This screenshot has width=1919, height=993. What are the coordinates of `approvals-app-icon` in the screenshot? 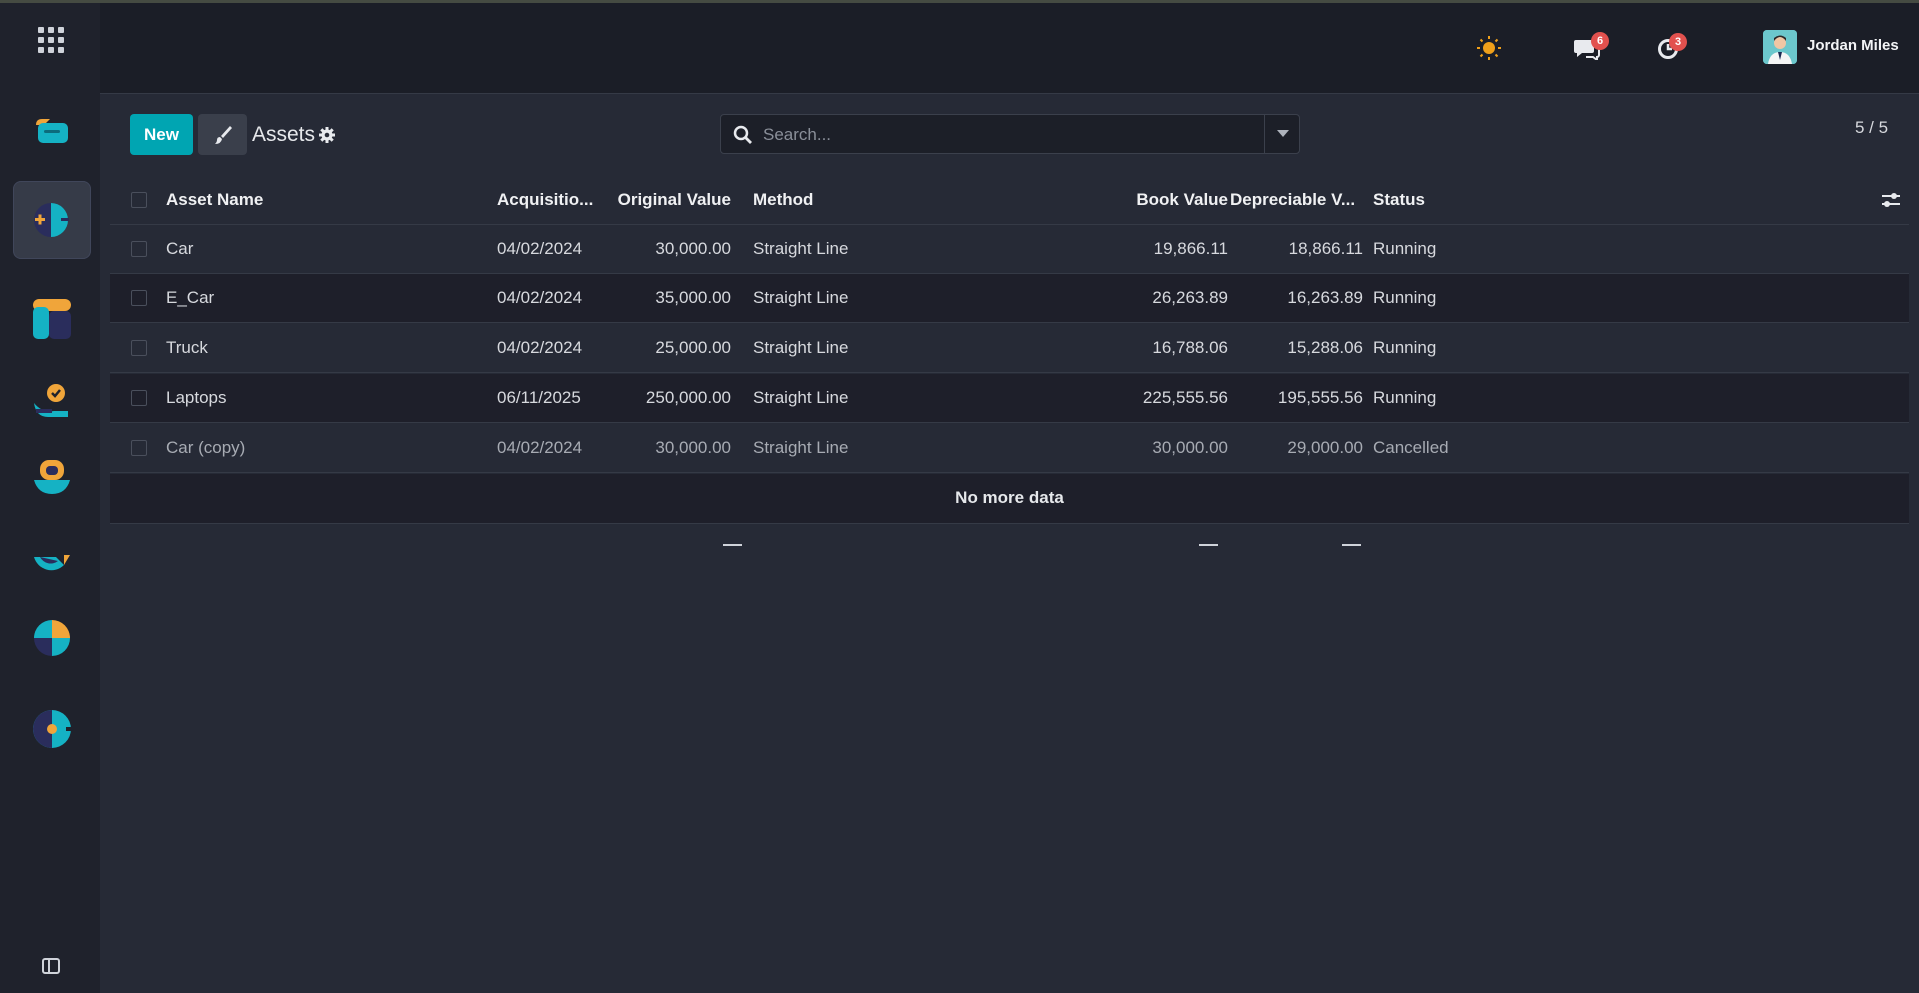 It's located at (52, 399).